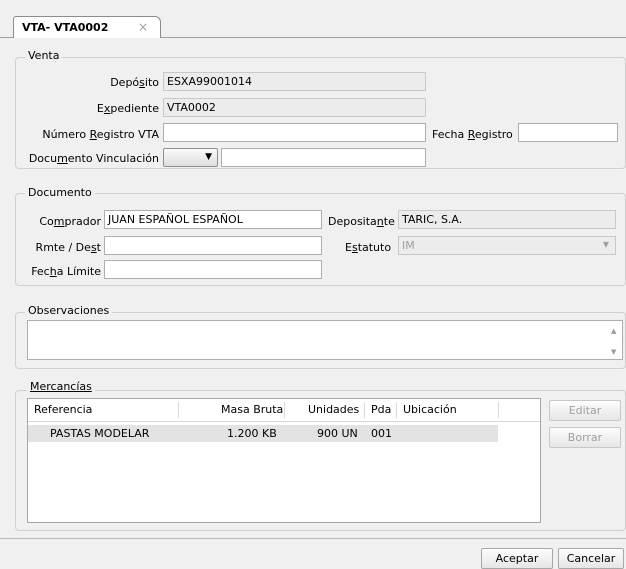 Image resolution: width=626 pixels, height=569 pixels. Describe the element at coordinates (143, 27) in the screenshot. I see `close-icon: ×` at that location.